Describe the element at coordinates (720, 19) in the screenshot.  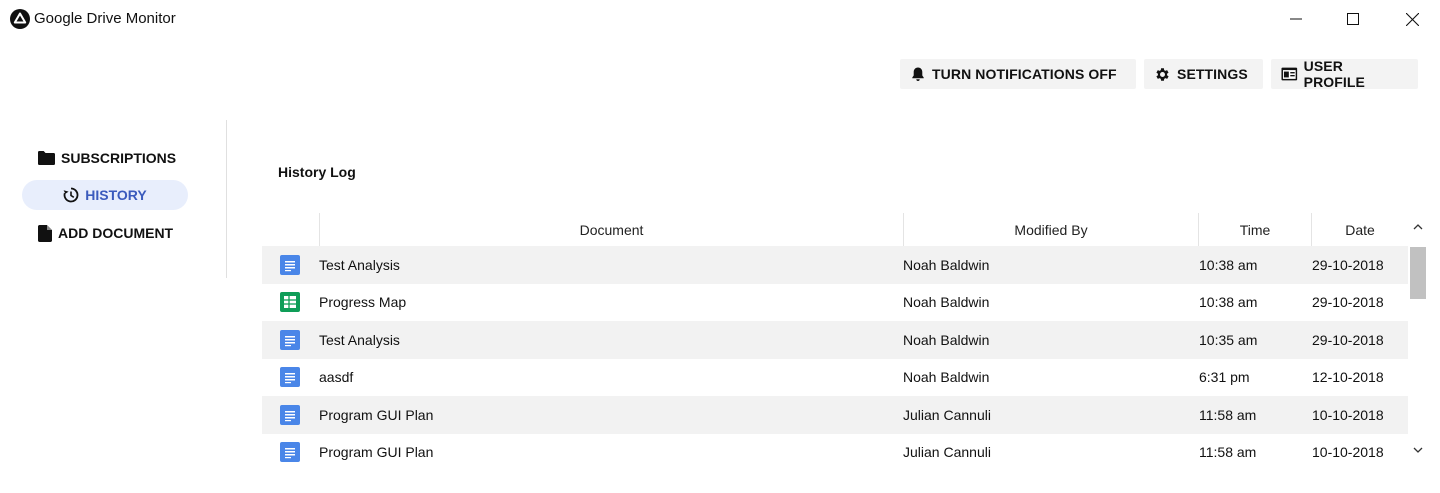
I see `title-bar: Google Drive Monitor` at that location.